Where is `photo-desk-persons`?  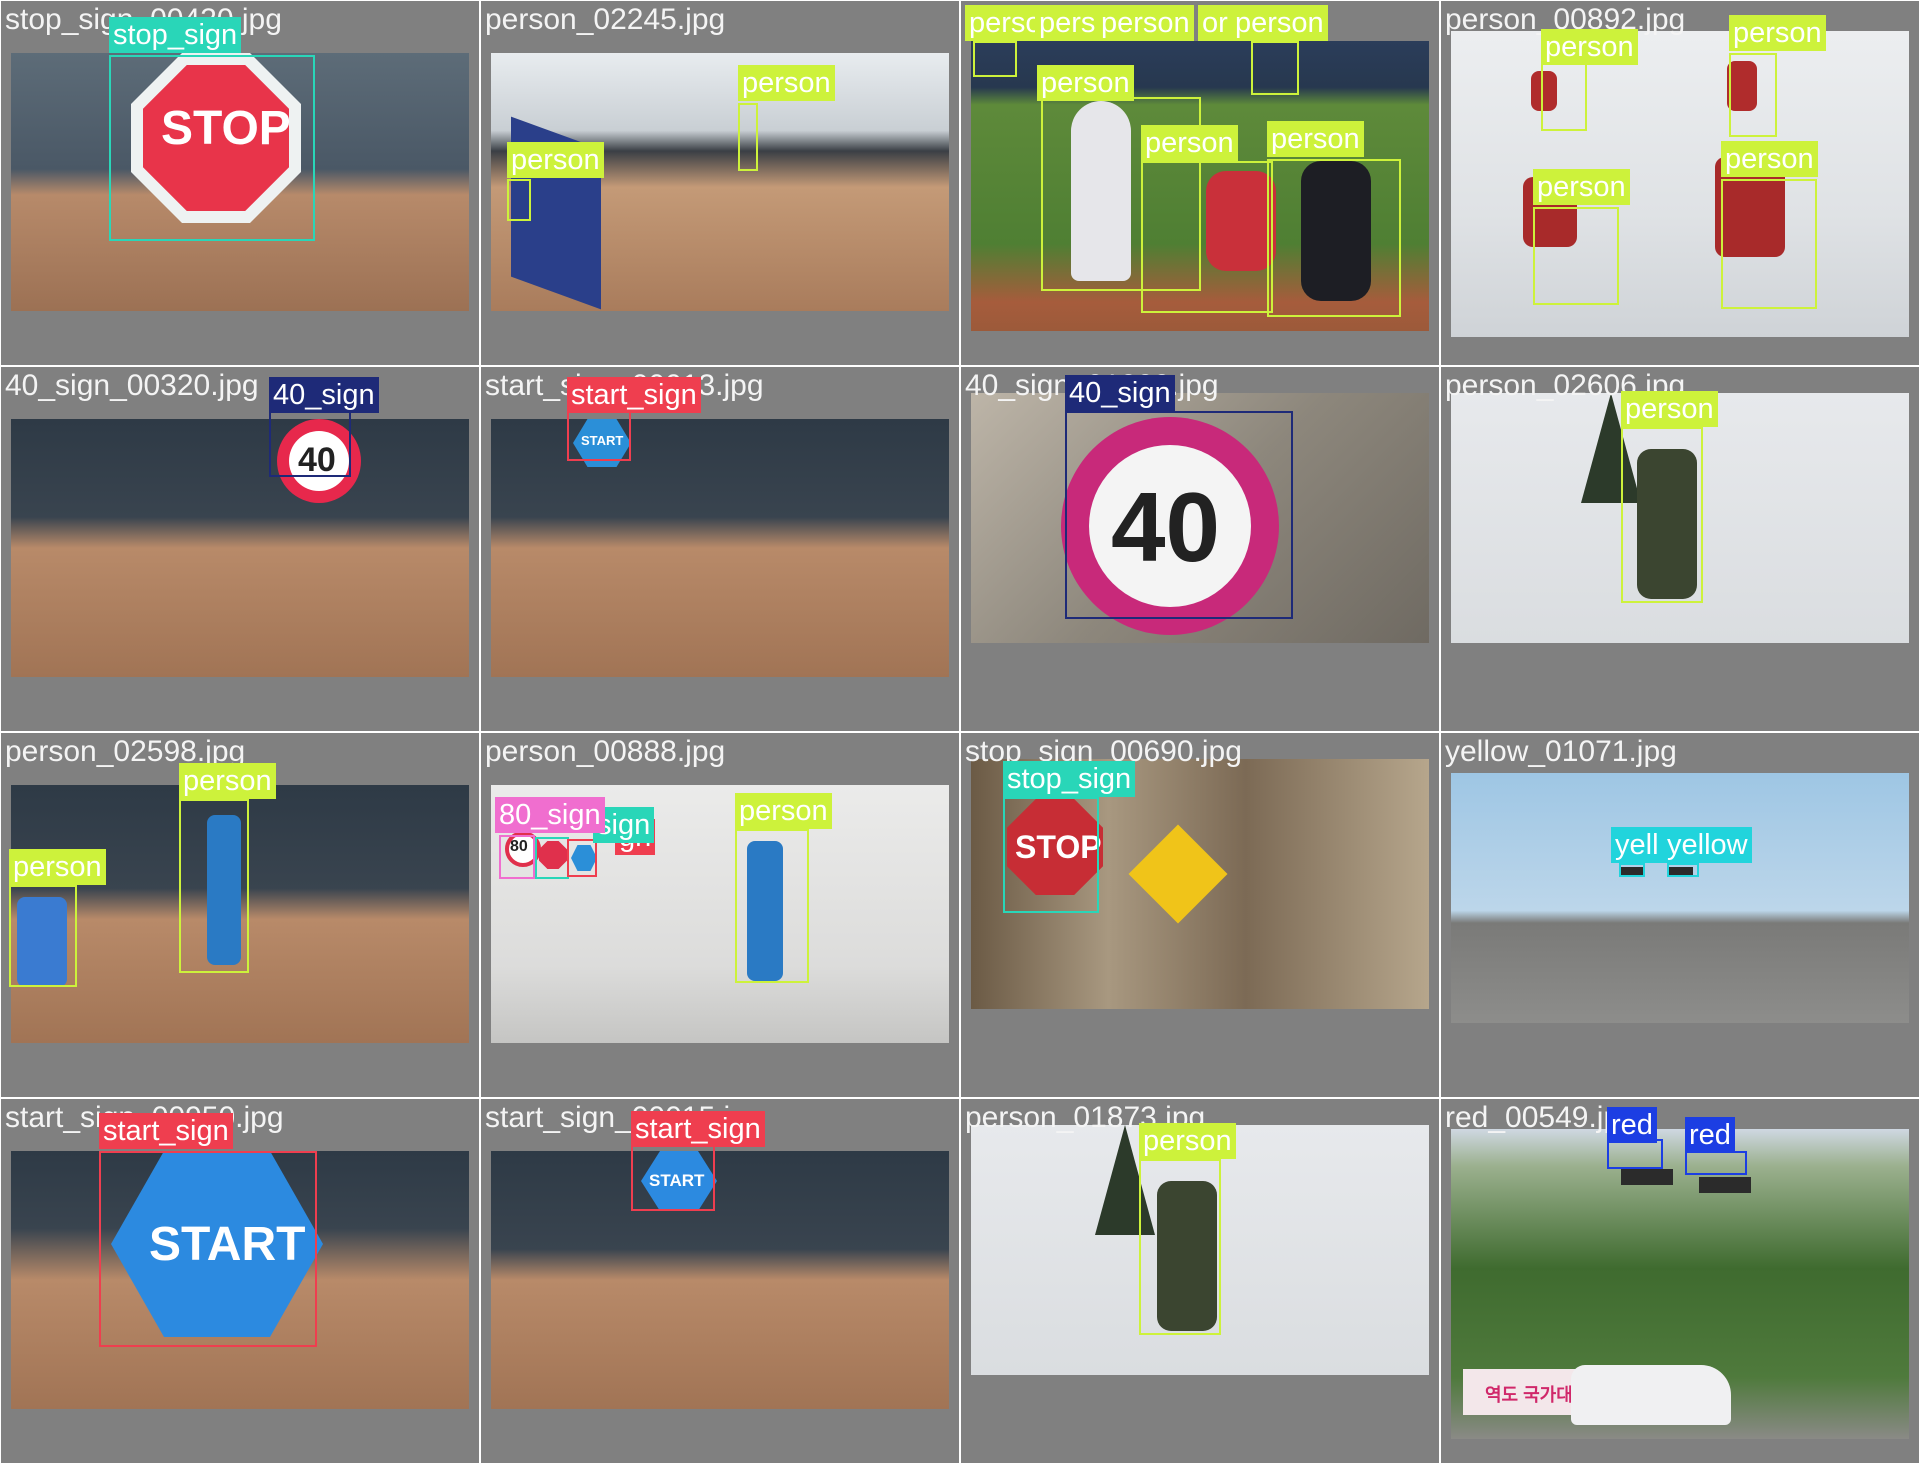 photo-desk-persons is located at coordinates (720, 182).